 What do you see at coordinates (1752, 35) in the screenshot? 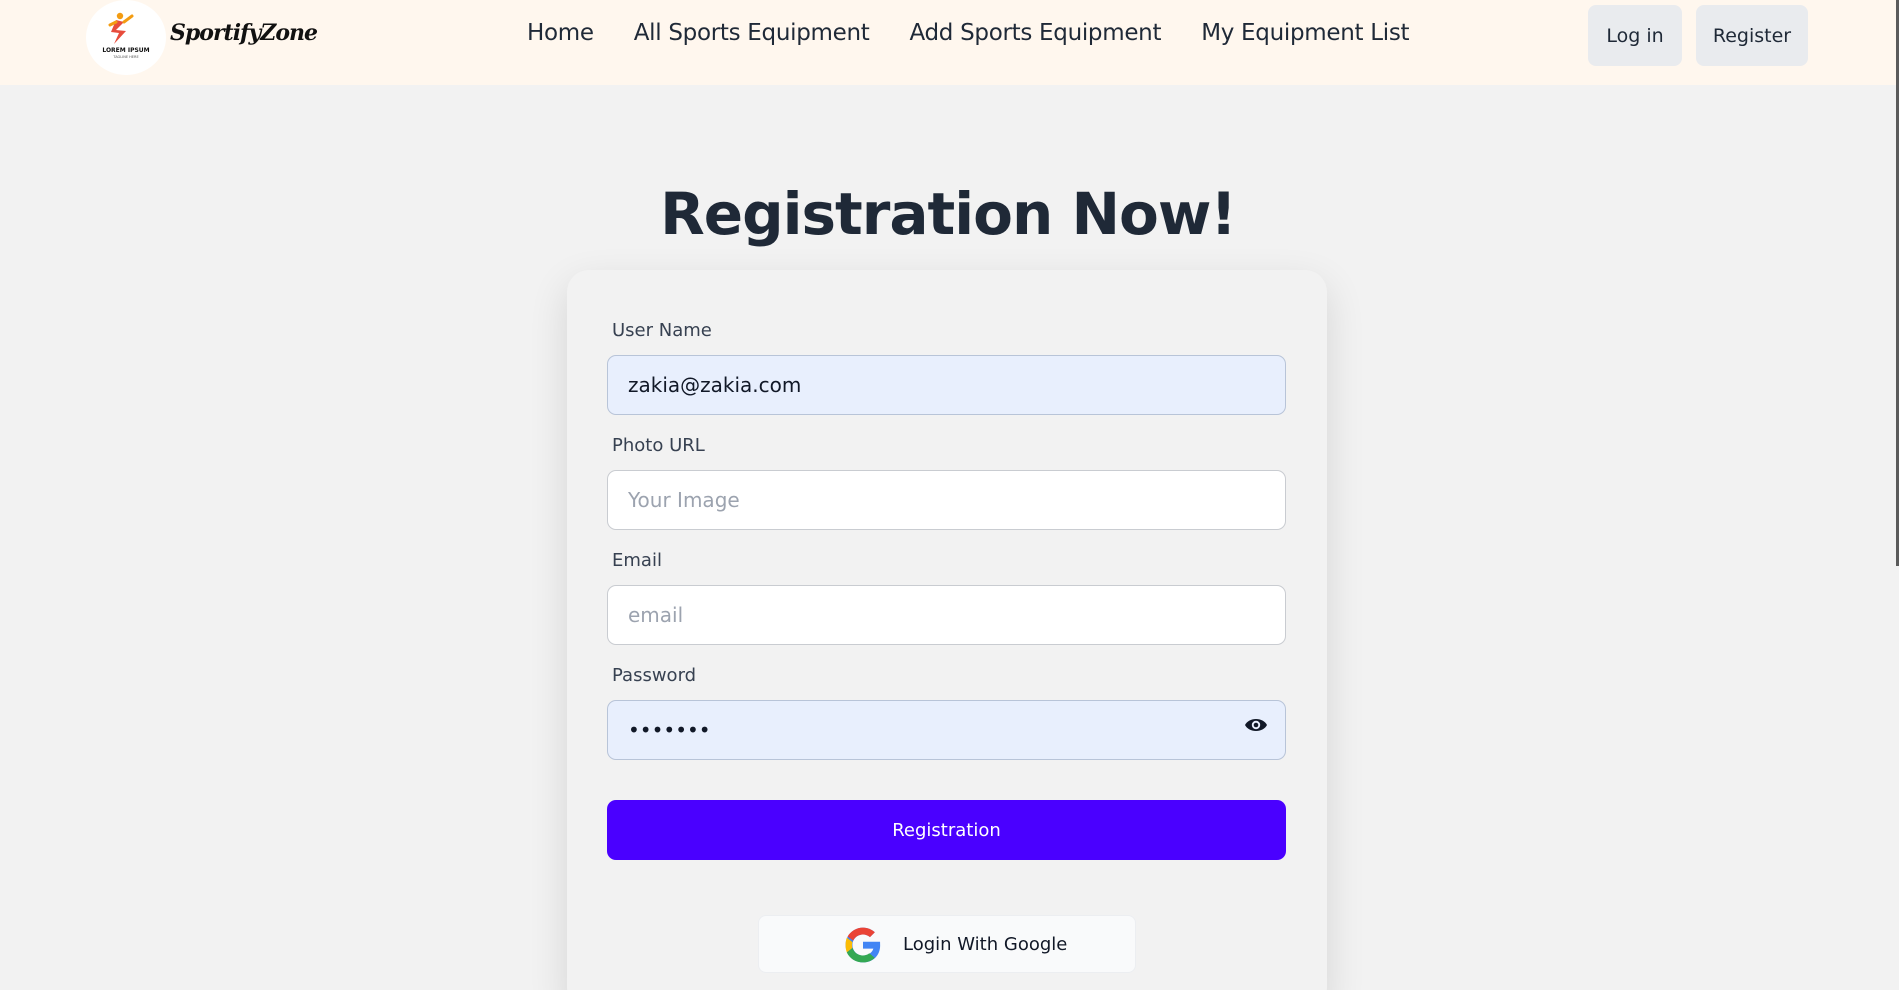
I see `register-button: Register` at bounding box center [1752, 35].